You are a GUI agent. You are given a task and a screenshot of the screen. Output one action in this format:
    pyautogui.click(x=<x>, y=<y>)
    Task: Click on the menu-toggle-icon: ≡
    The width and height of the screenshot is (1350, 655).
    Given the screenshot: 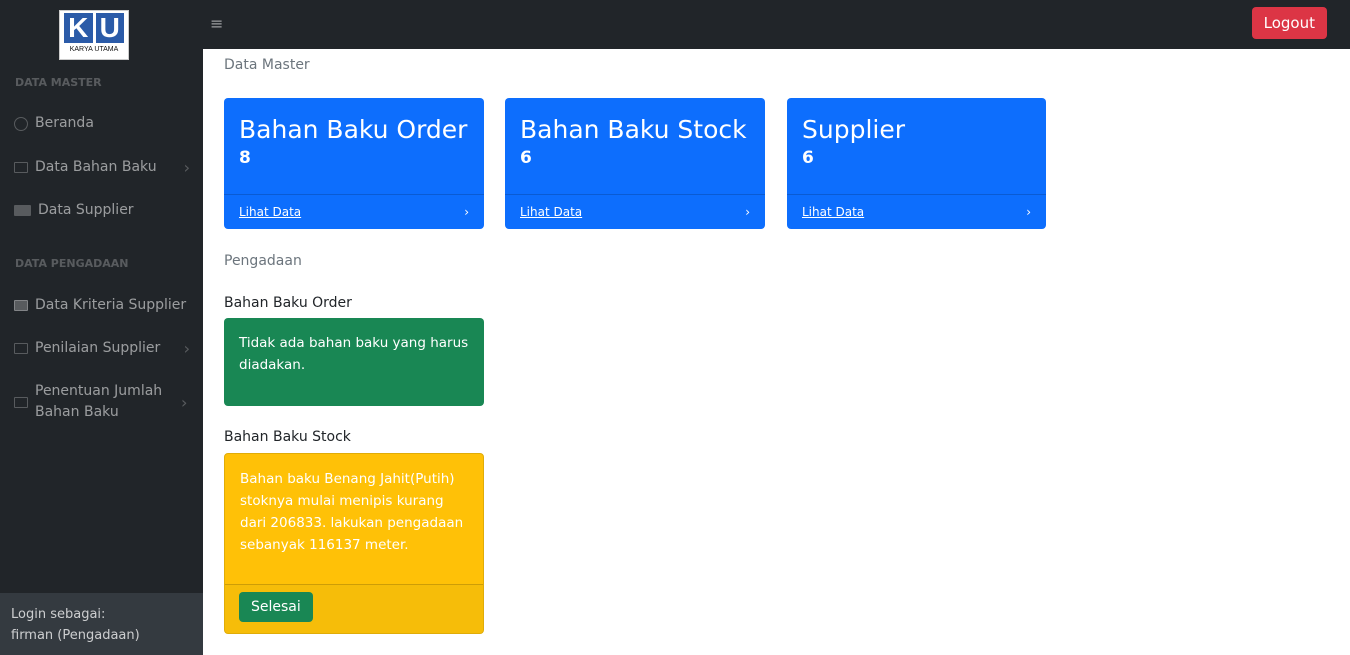 What is the action you would take?
    pyautogui.click(x=216, y=23)
    